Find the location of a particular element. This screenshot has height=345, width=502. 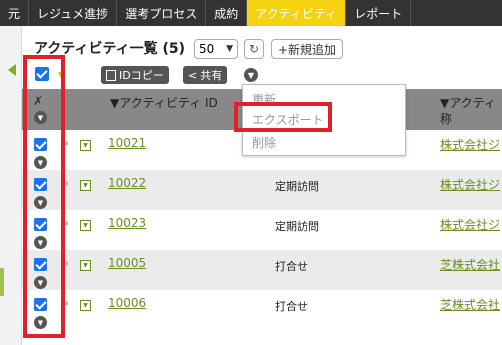

checkbox-column-highlight-box is located at coordinates (44, 196).